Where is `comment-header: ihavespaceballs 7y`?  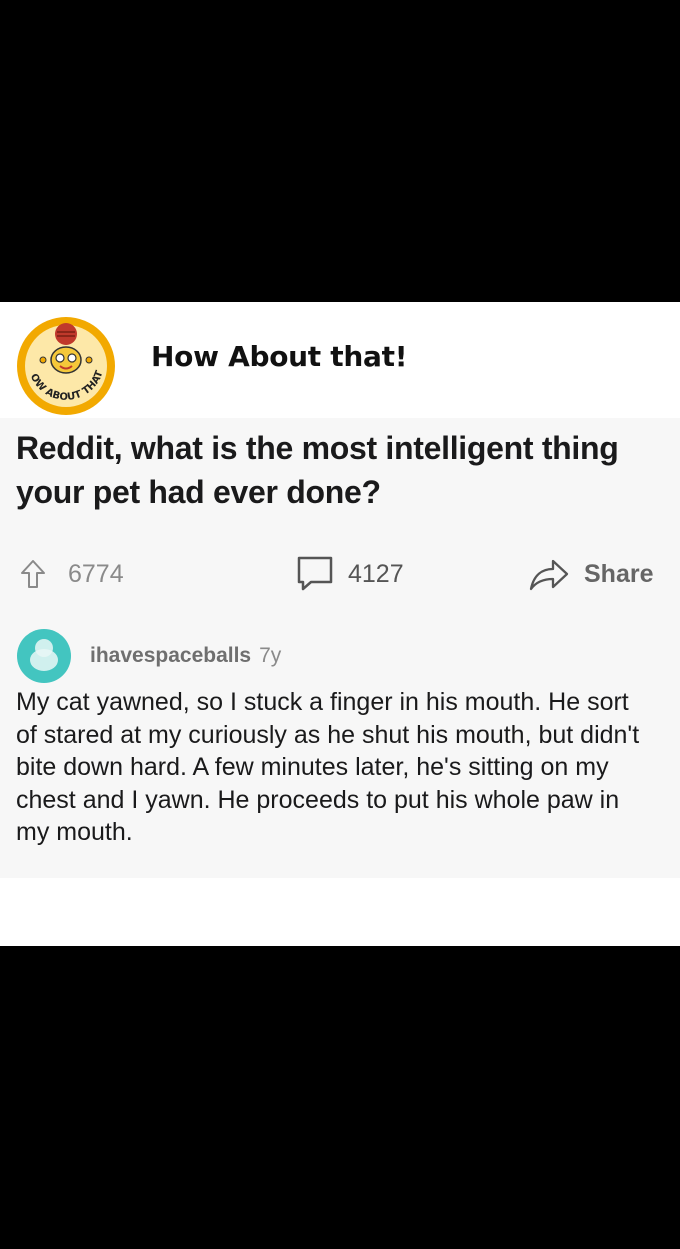 comment-header: ihavespaceballs 7y is located at coordinates (148, 656).